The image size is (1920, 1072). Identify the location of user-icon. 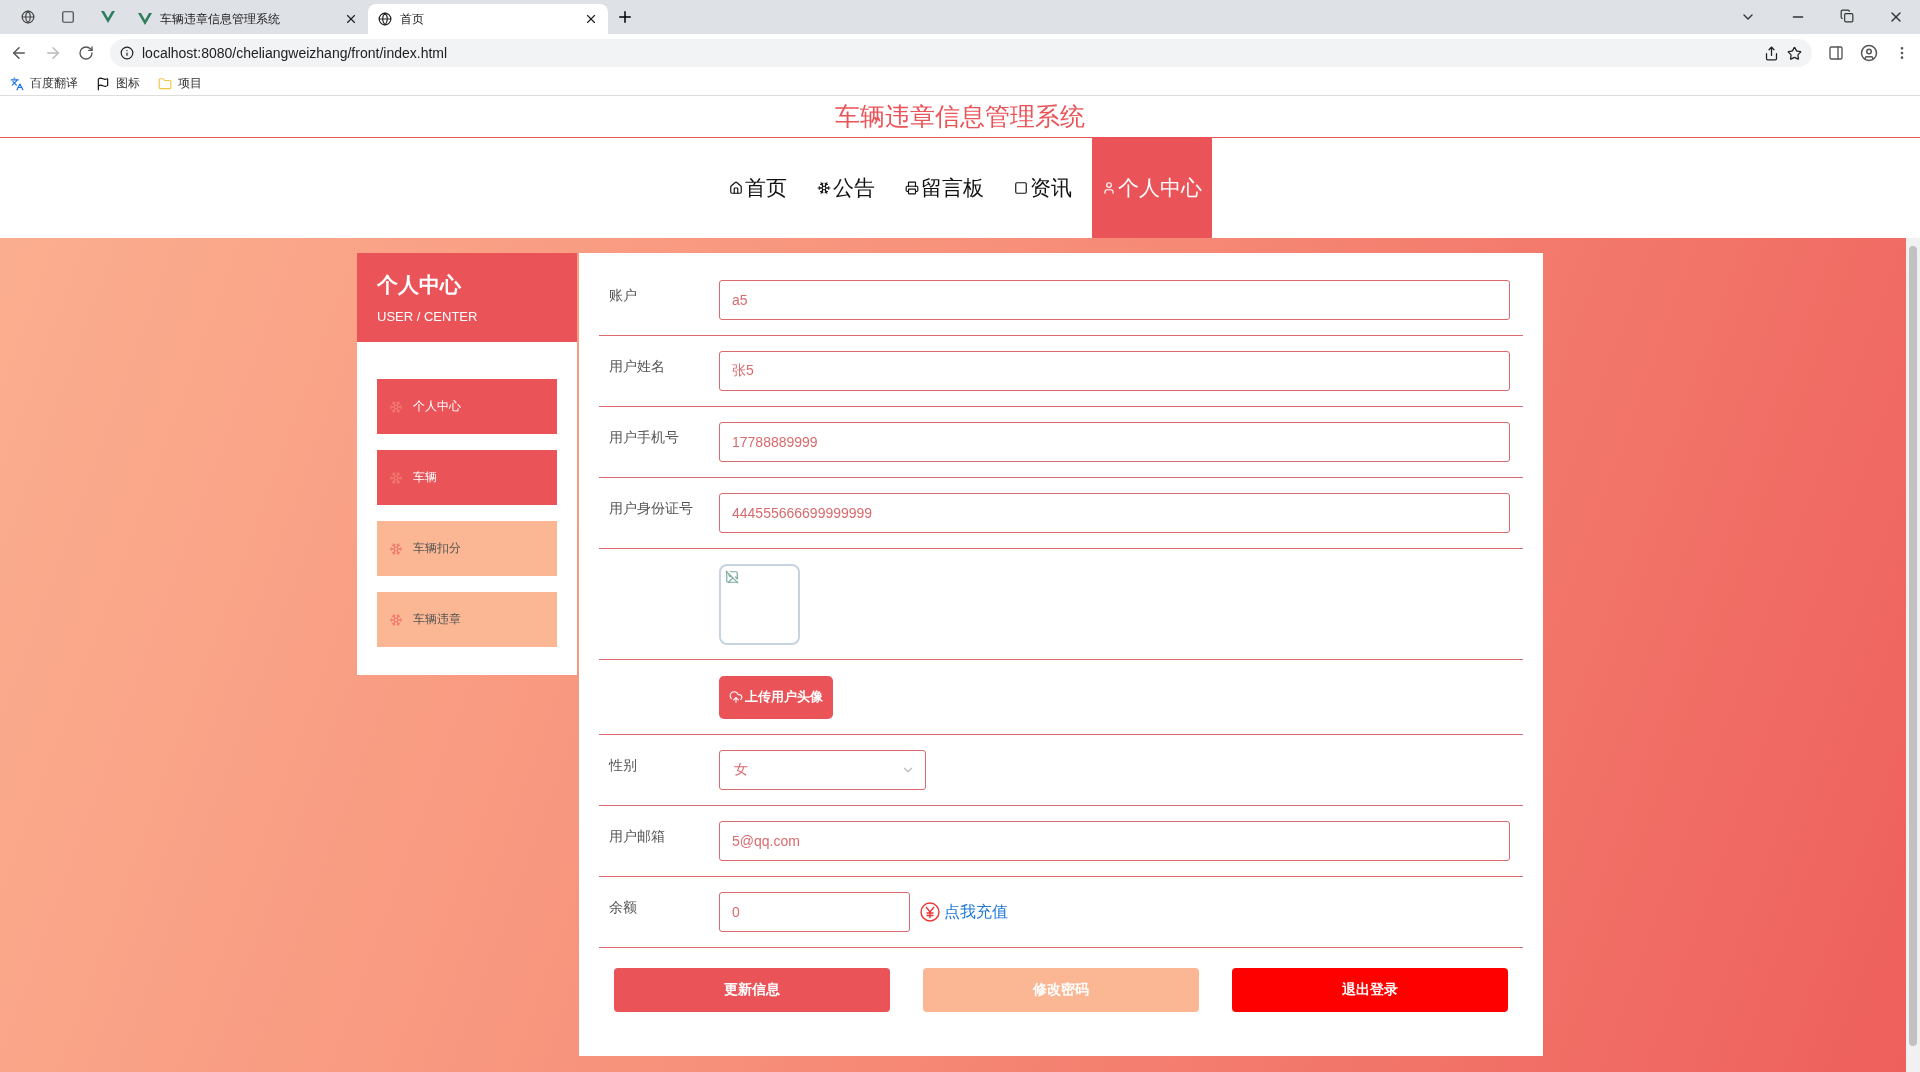
(1108, 188).